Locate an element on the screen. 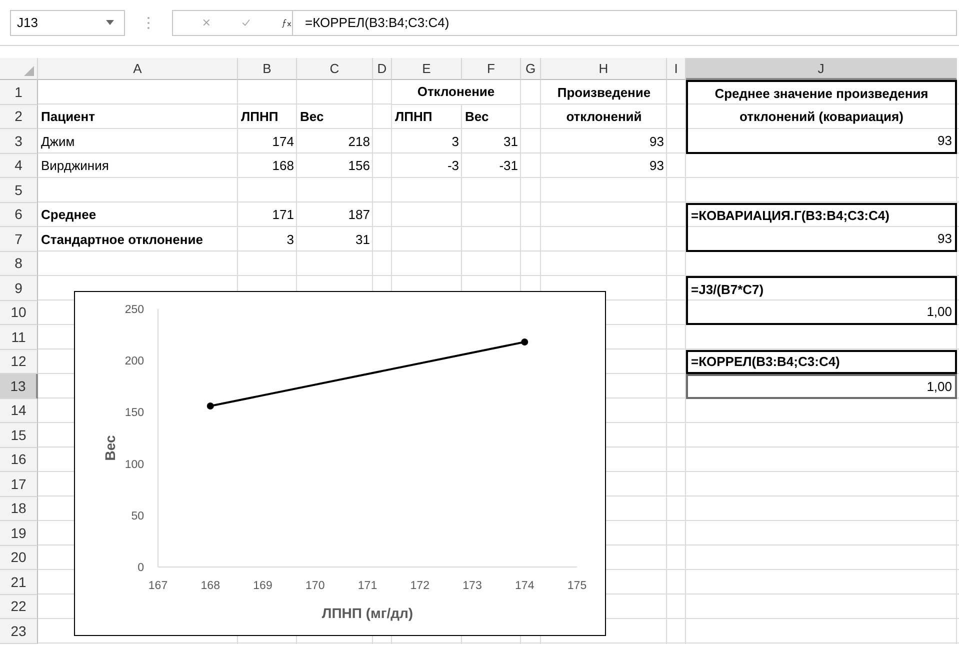  row-header: 14 is located at coordinates (19, 410).